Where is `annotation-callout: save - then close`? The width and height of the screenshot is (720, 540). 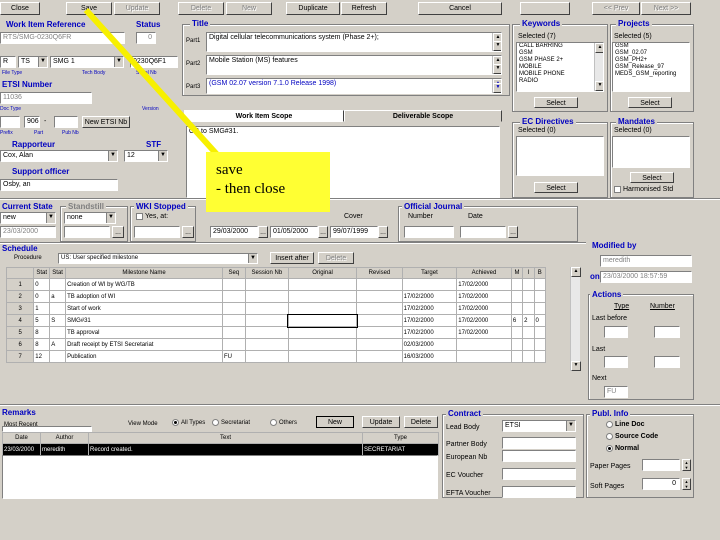 annotation-callout: save - then close is located at coordinates (268, 182).